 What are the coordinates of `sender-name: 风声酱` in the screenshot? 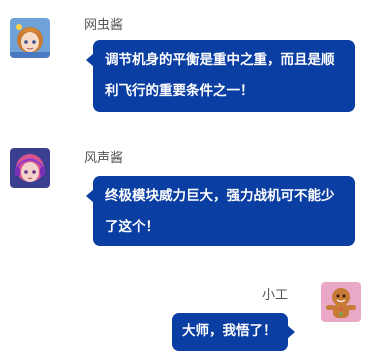 It's located at (104, 158).